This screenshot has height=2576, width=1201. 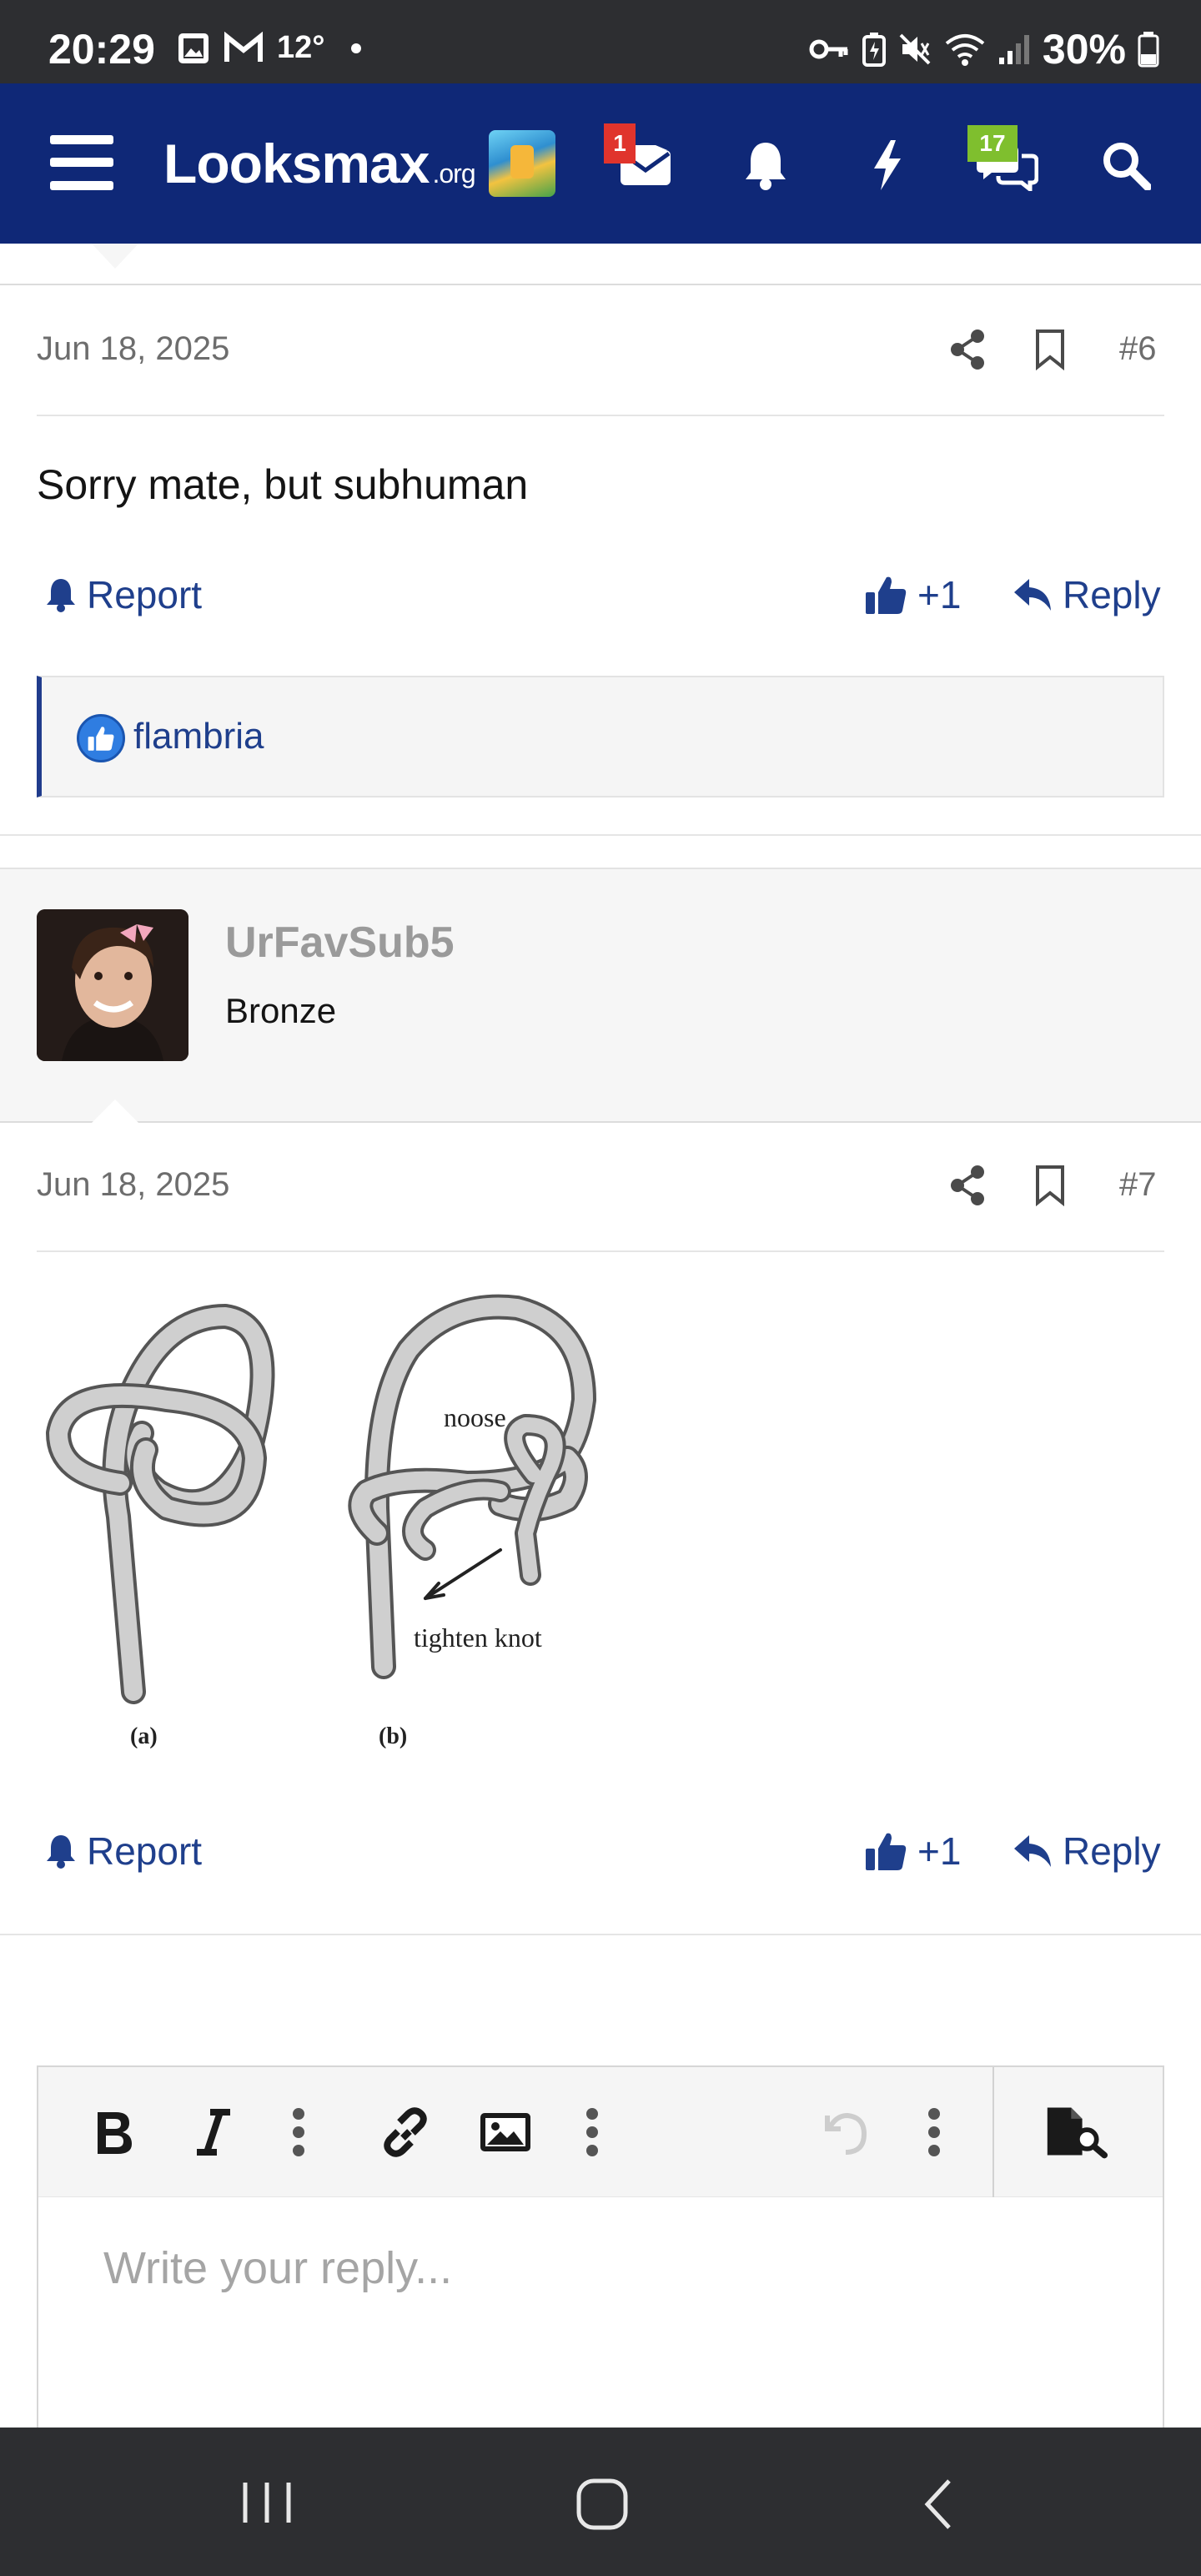 I want to click on status-dot, so click(x=357, y=48).